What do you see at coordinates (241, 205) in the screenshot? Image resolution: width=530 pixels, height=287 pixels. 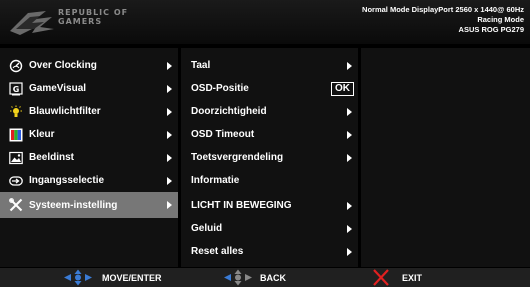 I see `submenu-item-label: LICHT IN BEWEGING` at bounding box center [241, 205].